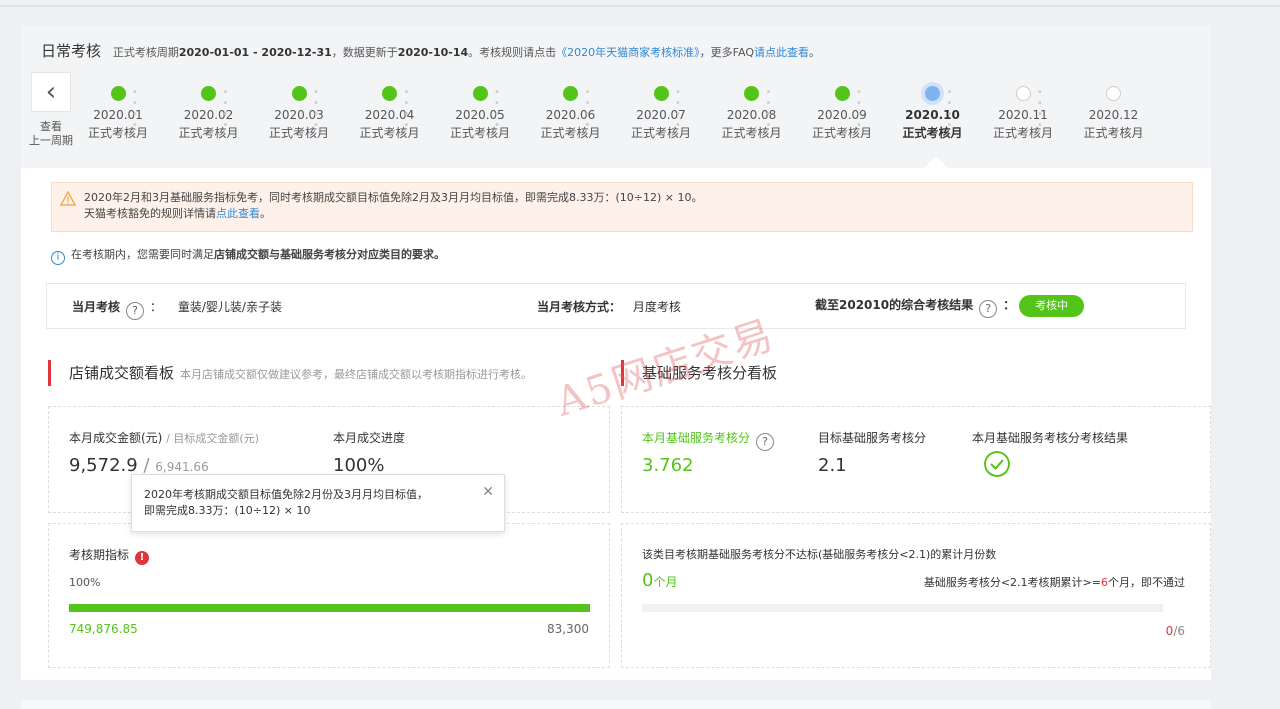 Image resolution: width=1280 pixels, height=709 pixels. Describe the element at coordinates (118, 124) in the screenshot. I see `month-tab: 2020.01 正式考核月` at that location.